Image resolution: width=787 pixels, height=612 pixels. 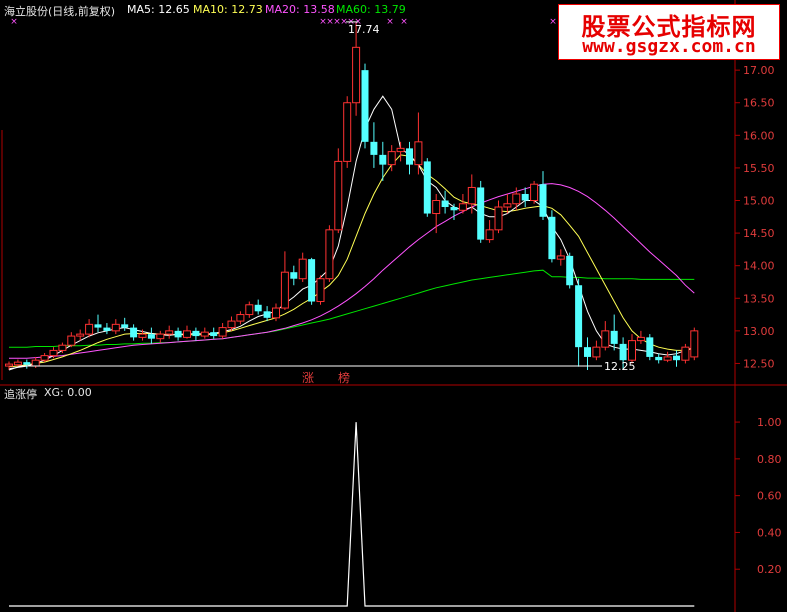 What do you see at coordinates (759, 168) in the screenshot?
I see `y-tick-label: 15.50` at bounding box center [759, 168].